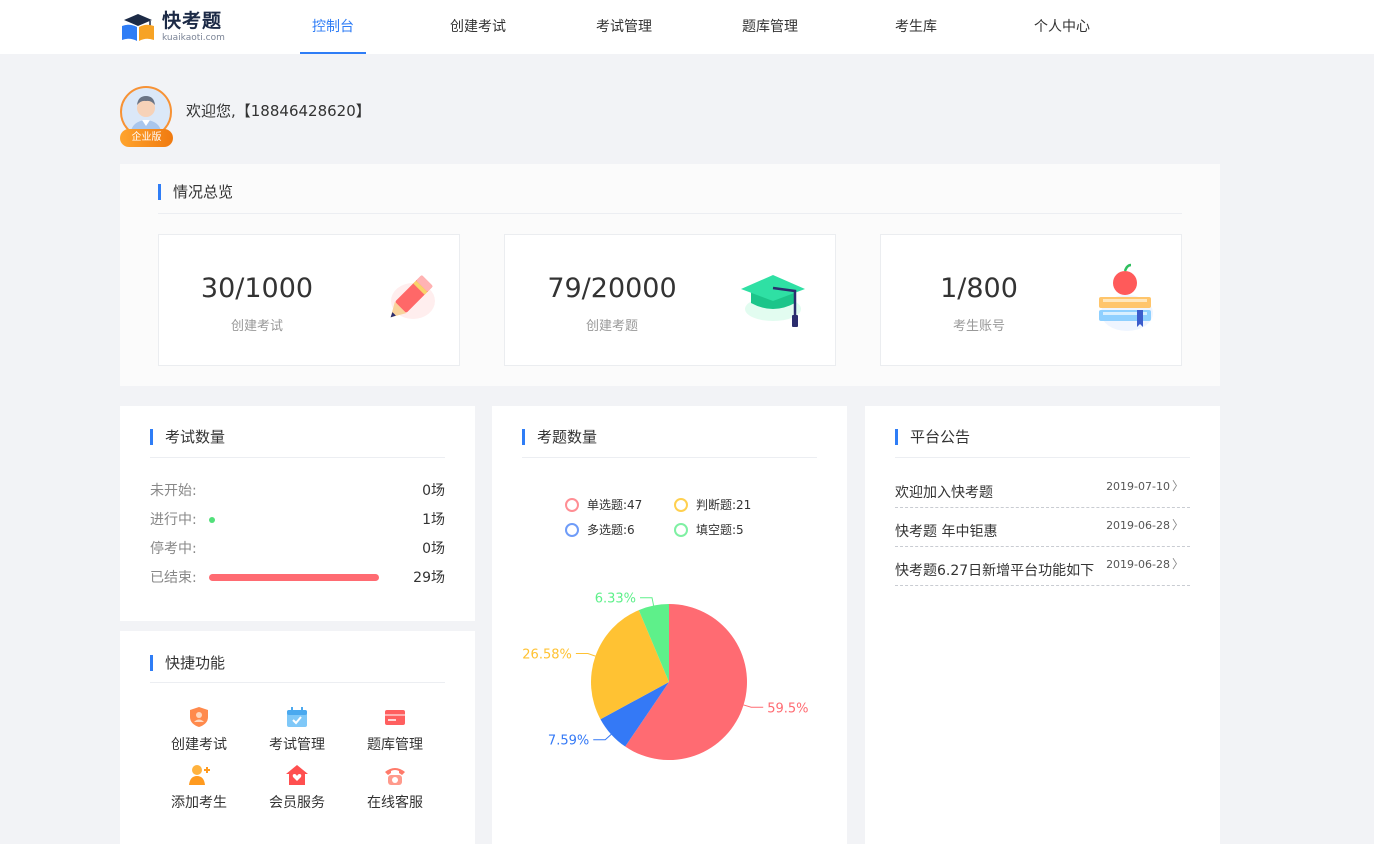 The height and width of the screenshot is (844, 1374). I want to click on pencil-icon, so click(412, 297).